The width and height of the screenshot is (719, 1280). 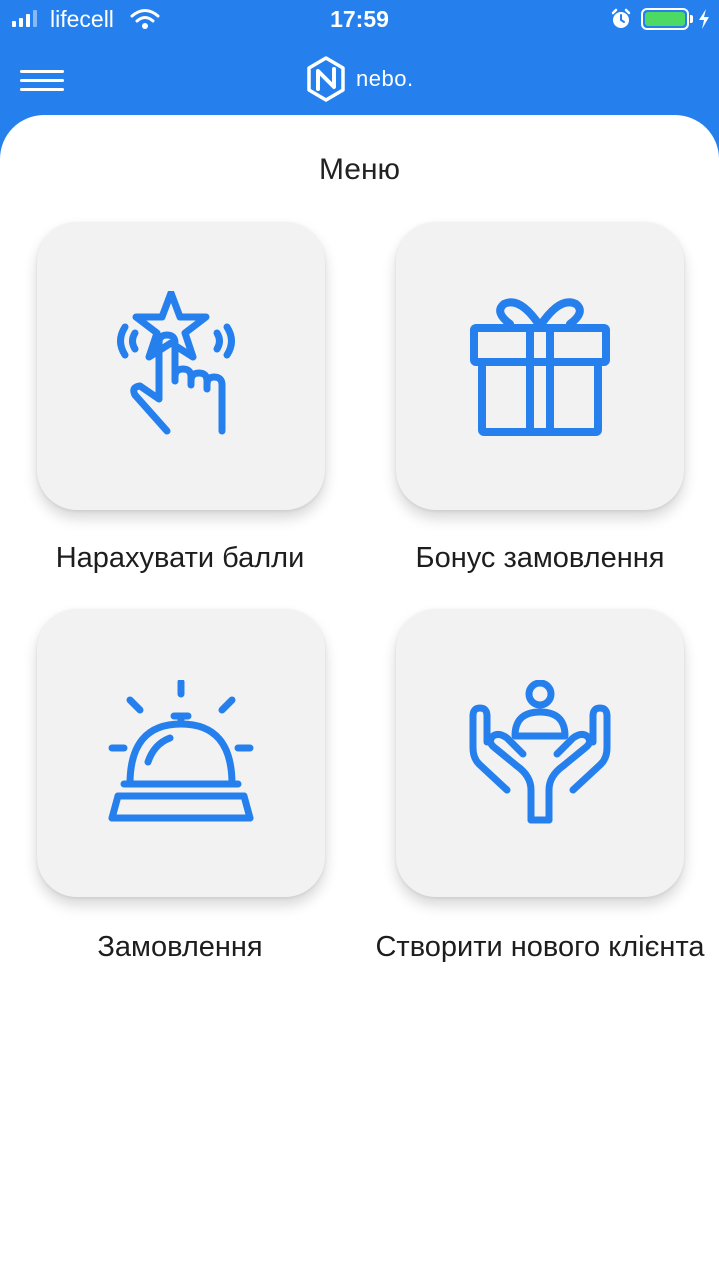 I want to click on nebo-logo-icon, so click(x=326, y=79).